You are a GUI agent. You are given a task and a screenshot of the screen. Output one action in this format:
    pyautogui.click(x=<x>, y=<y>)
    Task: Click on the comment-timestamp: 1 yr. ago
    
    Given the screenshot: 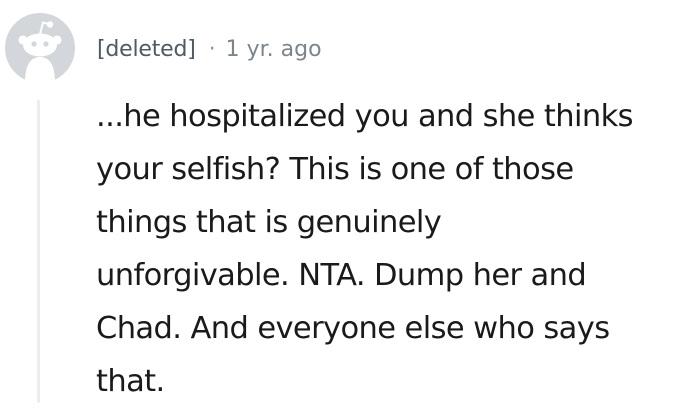 What is the action you would take?
    pyautogui.click(x=274, y=49)
    